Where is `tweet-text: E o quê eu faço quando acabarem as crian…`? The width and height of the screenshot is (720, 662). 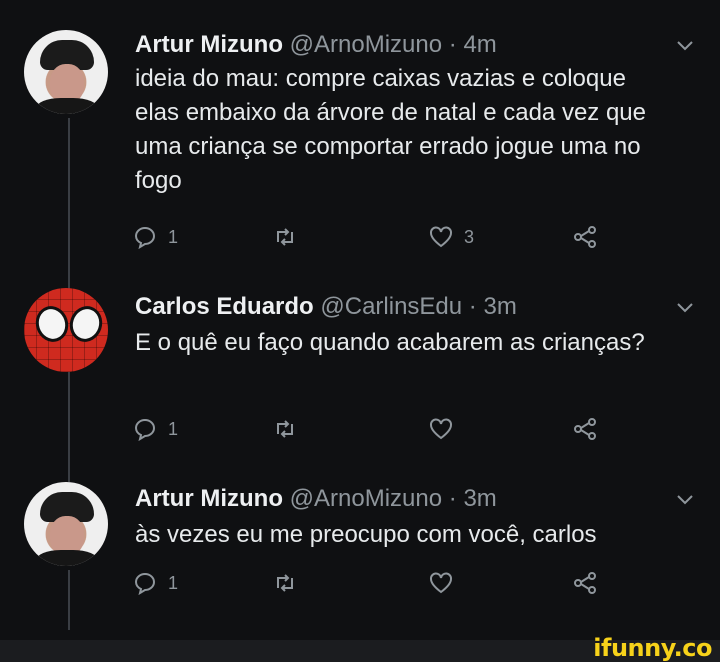
tweet-text: E o quê eu faço quando acabarem as crian… is located at coordinates (390, 342).